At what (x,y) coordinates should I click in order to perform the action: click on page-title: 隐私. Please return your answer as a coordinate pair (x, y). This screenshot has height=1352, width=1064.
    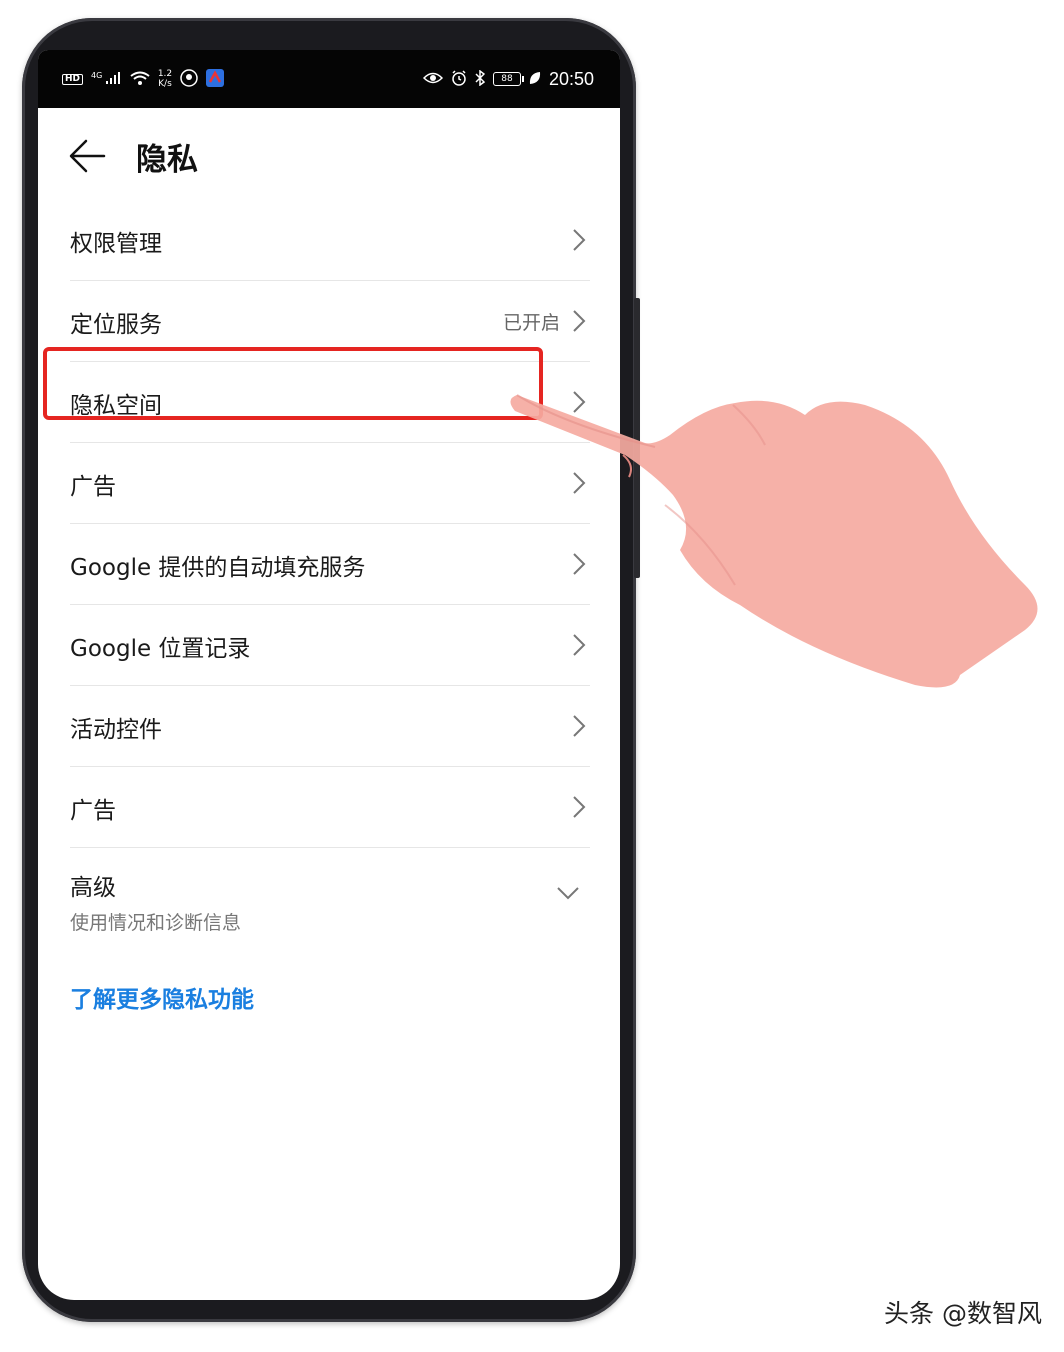
    Looking at the image, I should click on (167, 160).